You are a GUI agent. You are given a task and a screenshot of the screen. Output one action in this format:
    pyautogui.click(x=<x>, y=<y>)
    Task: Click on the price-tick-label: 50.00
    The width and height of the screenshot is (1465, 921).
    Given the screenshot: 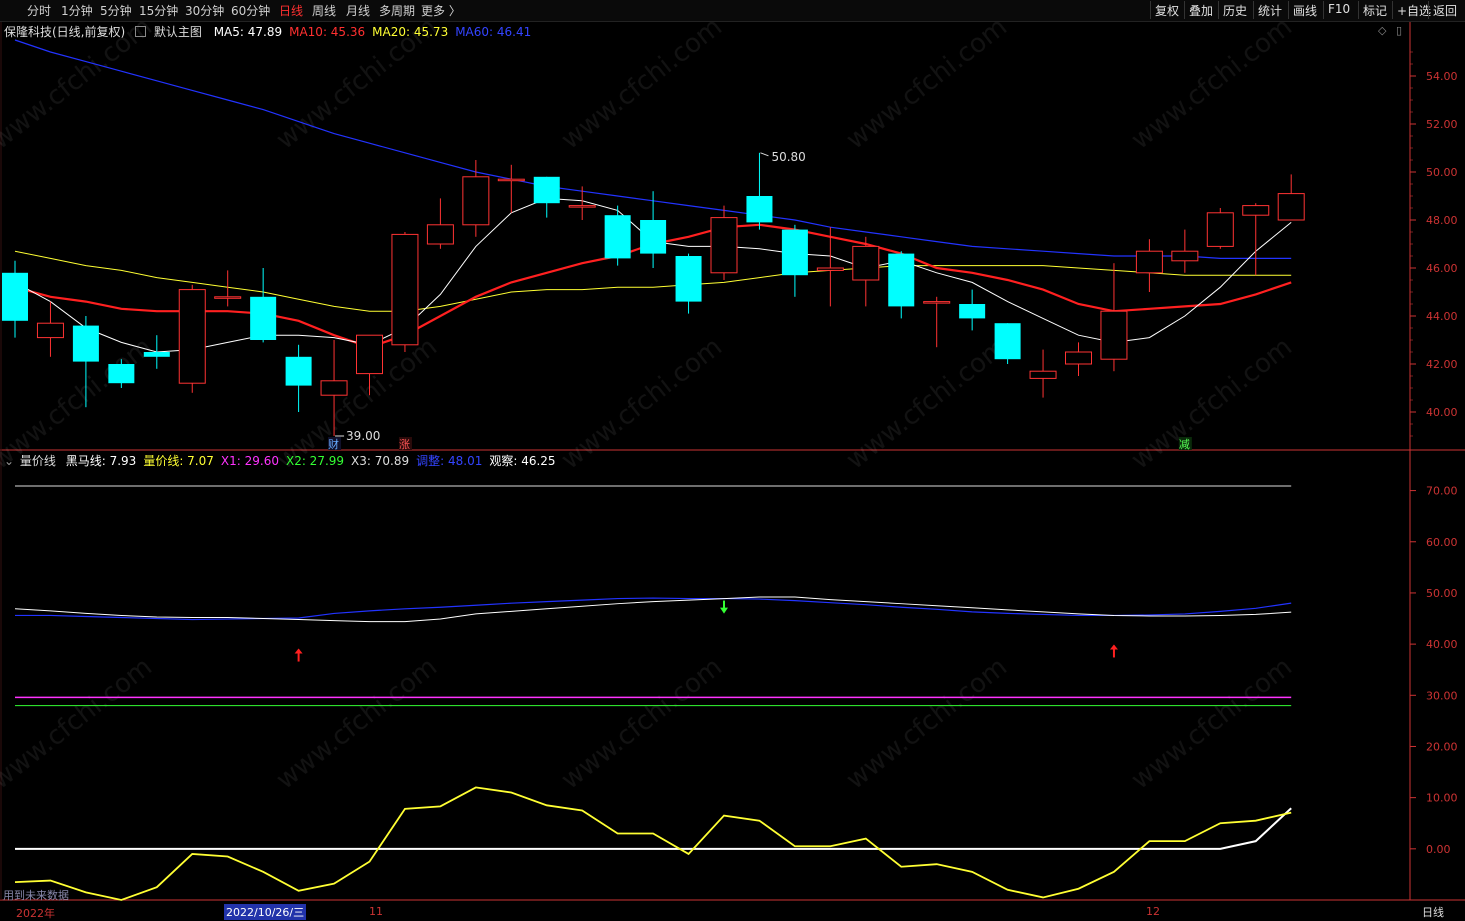 What is the action you would take?
    pyautogui.click(x=1442, y=172)
    